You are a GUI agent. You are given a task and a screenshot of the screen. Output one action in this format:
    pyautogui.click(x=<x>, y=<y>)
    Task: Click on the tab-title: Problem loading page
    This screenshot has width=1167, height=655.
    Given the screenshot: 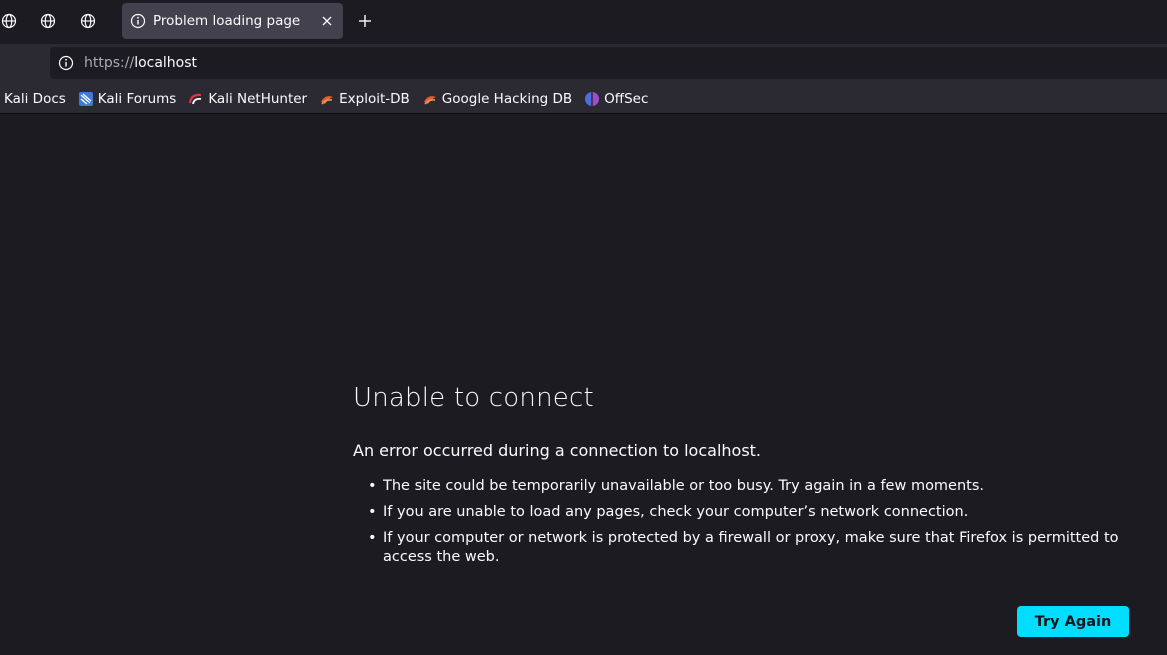 What is the action you would take?
    pyautogui.click(x=227, y=21)
    